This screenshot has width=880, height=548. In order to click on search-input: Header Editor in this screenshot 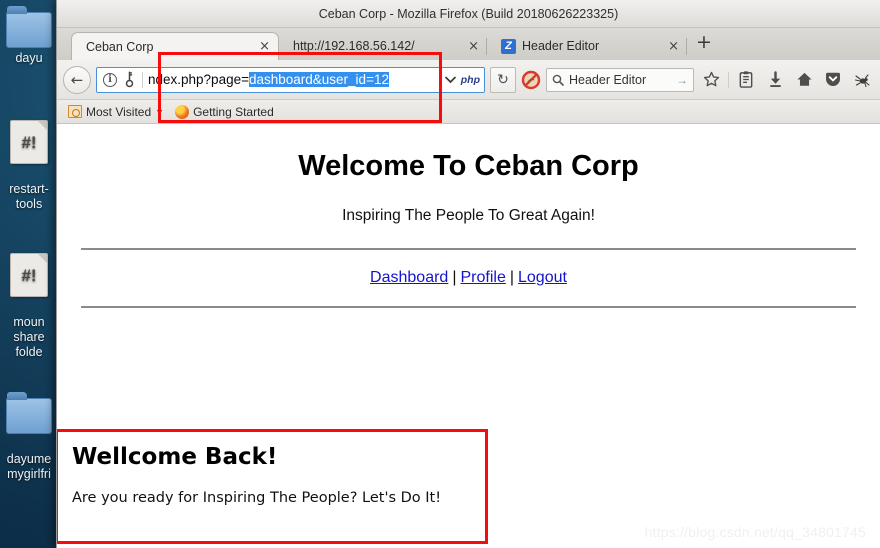, I will do `click(607, 80)`.